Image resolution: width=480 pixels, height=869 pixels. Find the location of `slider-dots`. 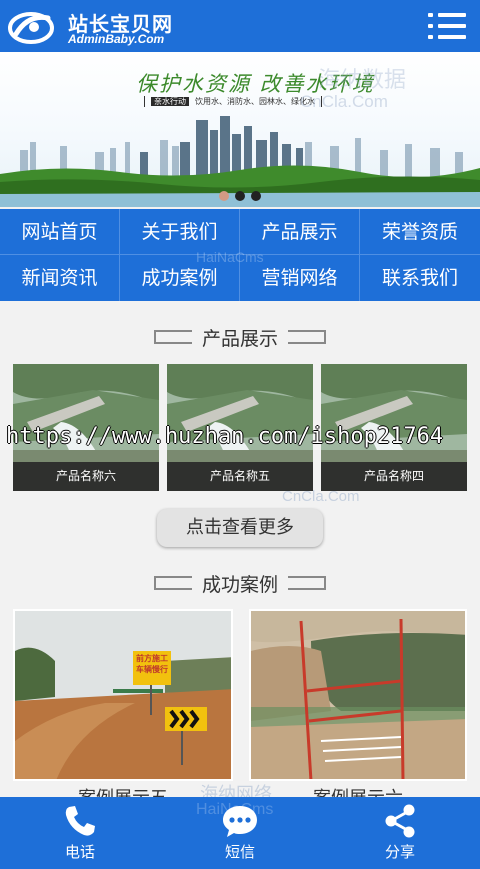

slider-dots is located at coordinates (240, 195).